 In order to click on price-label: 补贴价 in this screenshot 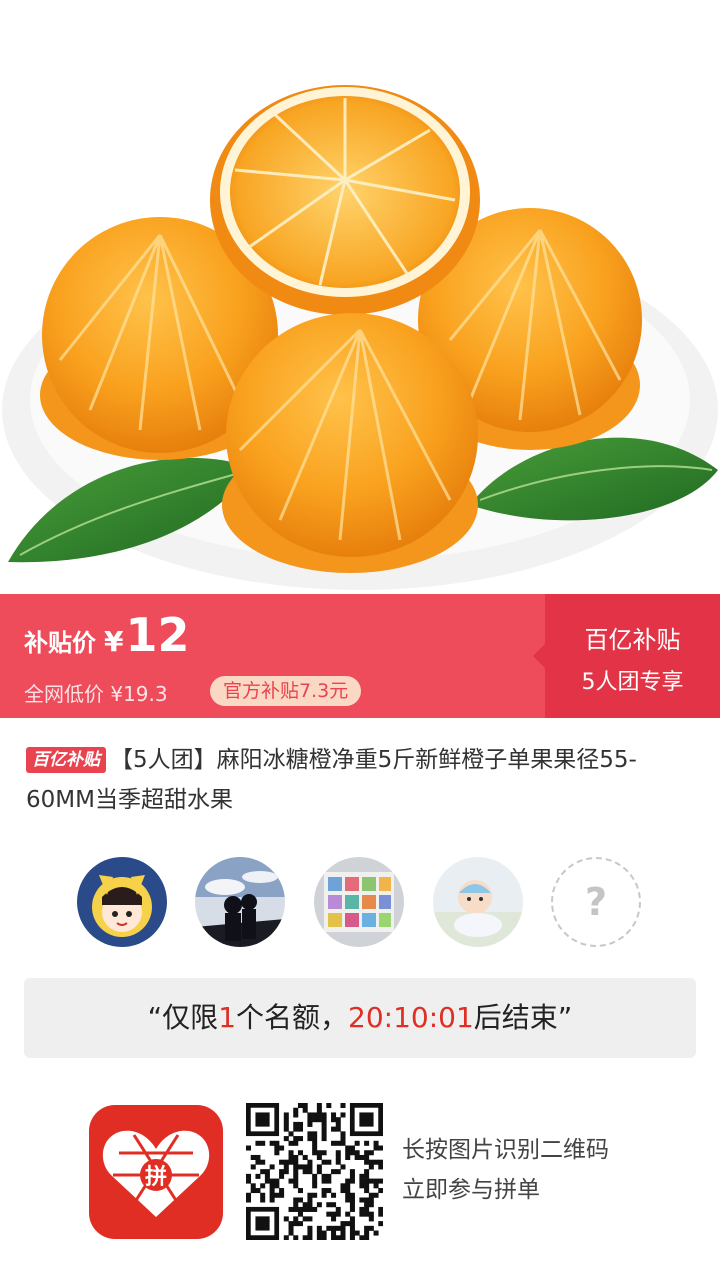, I will do `click(60, 643)`.